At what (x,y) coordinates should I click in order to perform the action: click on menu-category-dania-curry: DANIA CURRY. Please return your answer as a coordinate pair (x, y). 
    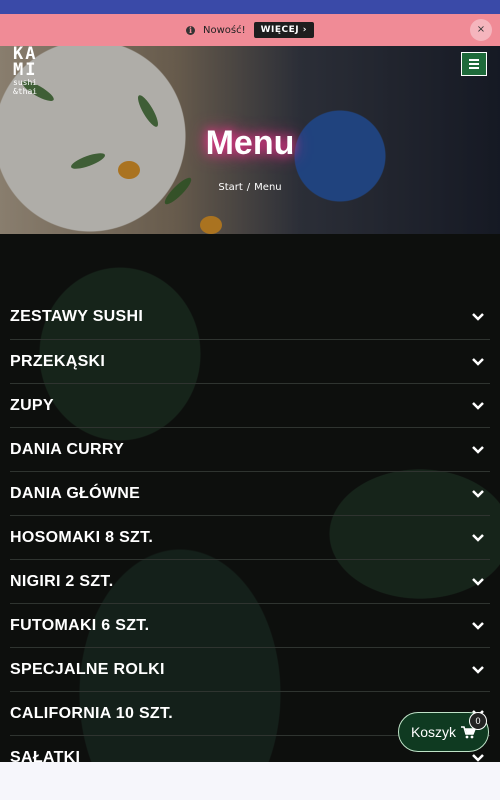
    Looking at the image, I should click on (250, 449).